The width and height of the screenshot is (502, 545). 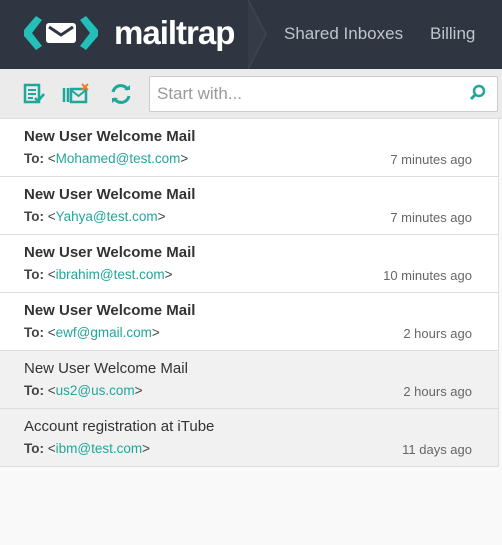 I want to click on recipient-email: us2@us.com, so click(x=95, y=390).